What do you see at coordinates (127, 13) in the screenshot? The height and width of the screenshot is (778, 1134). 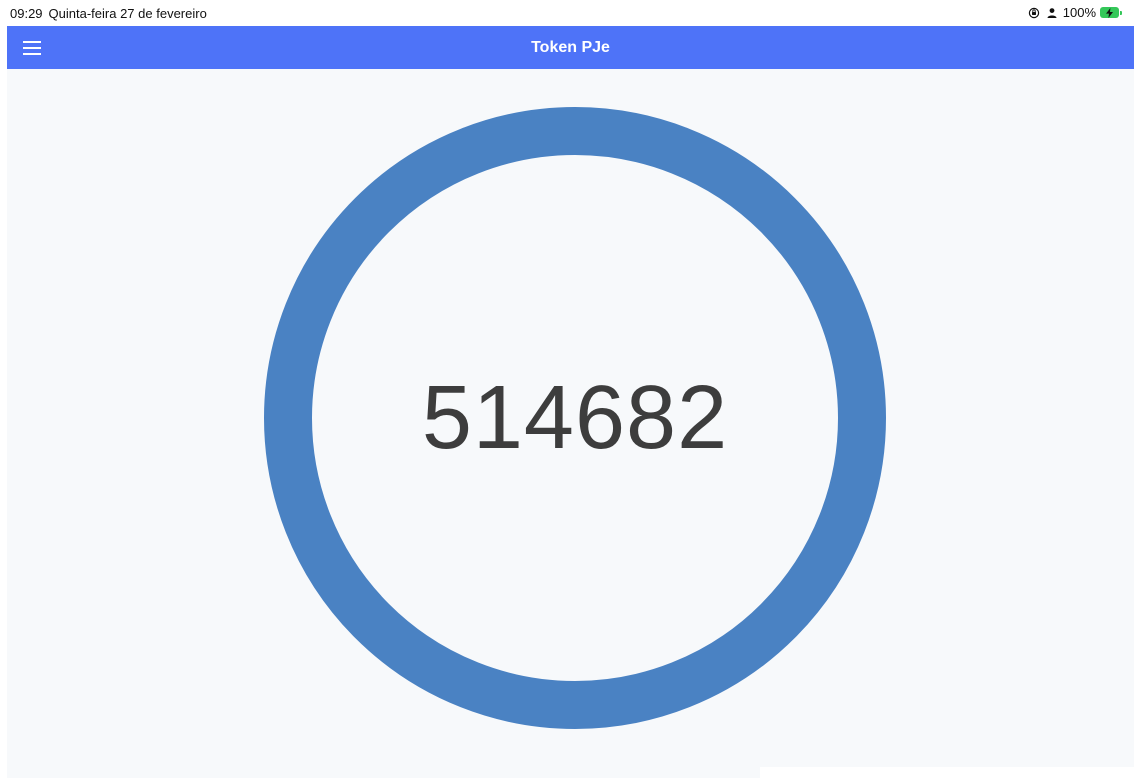 I see `status-date: Quinta-feira 27 de fevereiro` at bounding box center [127, 13].